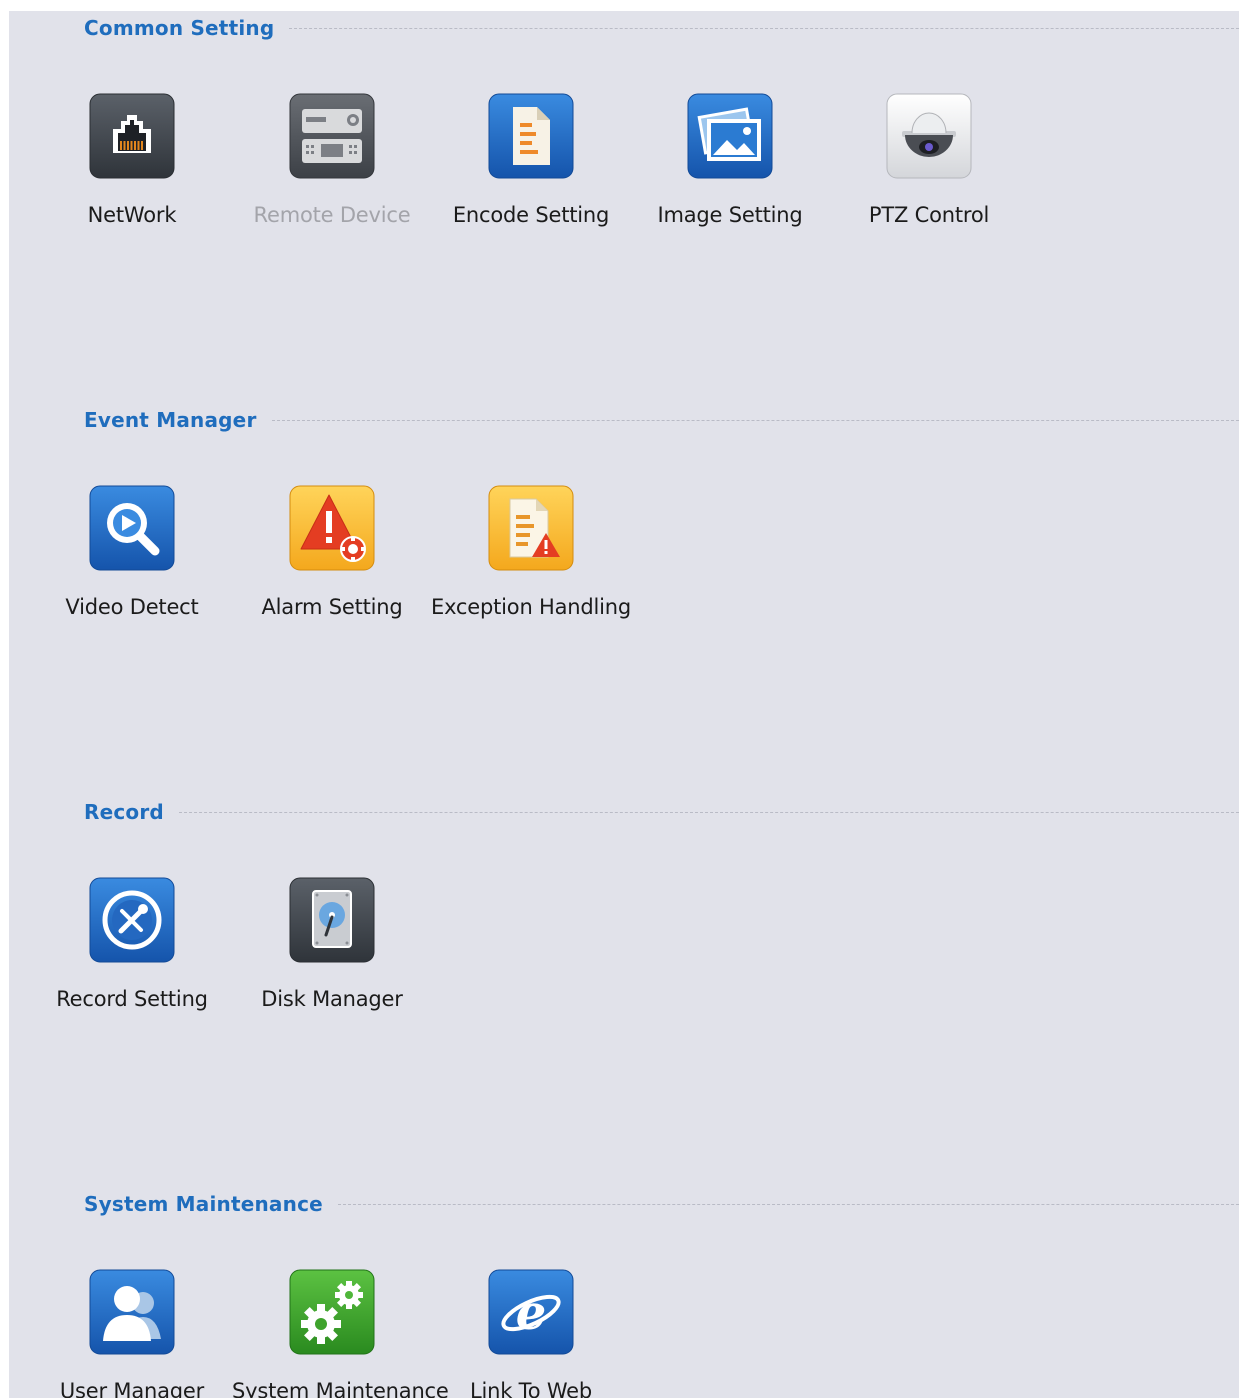 The image size is (1239, 1398). I want to click on web-browser-icon: e, so click(531, 1312).